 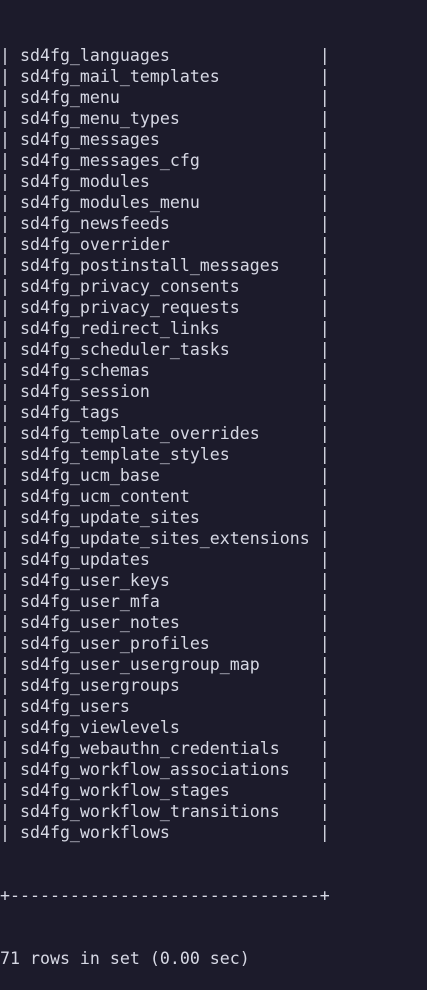 I want to click on table-row: | sd4fg_workflow_associations |, so click(x=165, y=769).